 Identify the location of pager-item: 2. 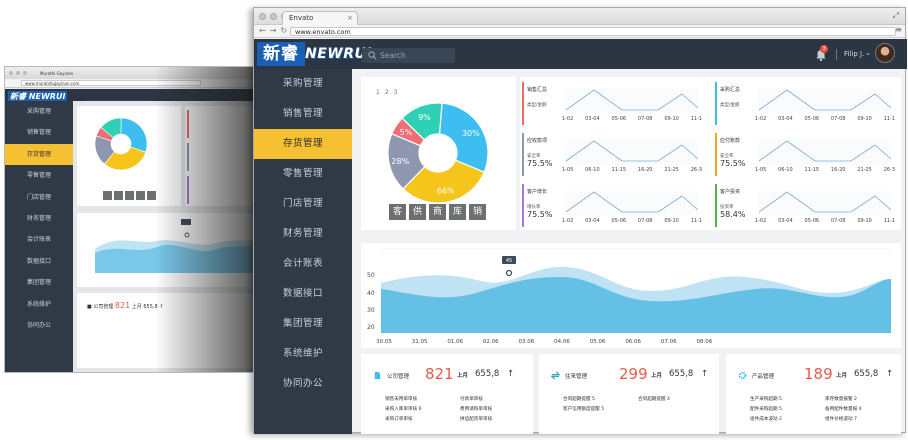
(387, 92).